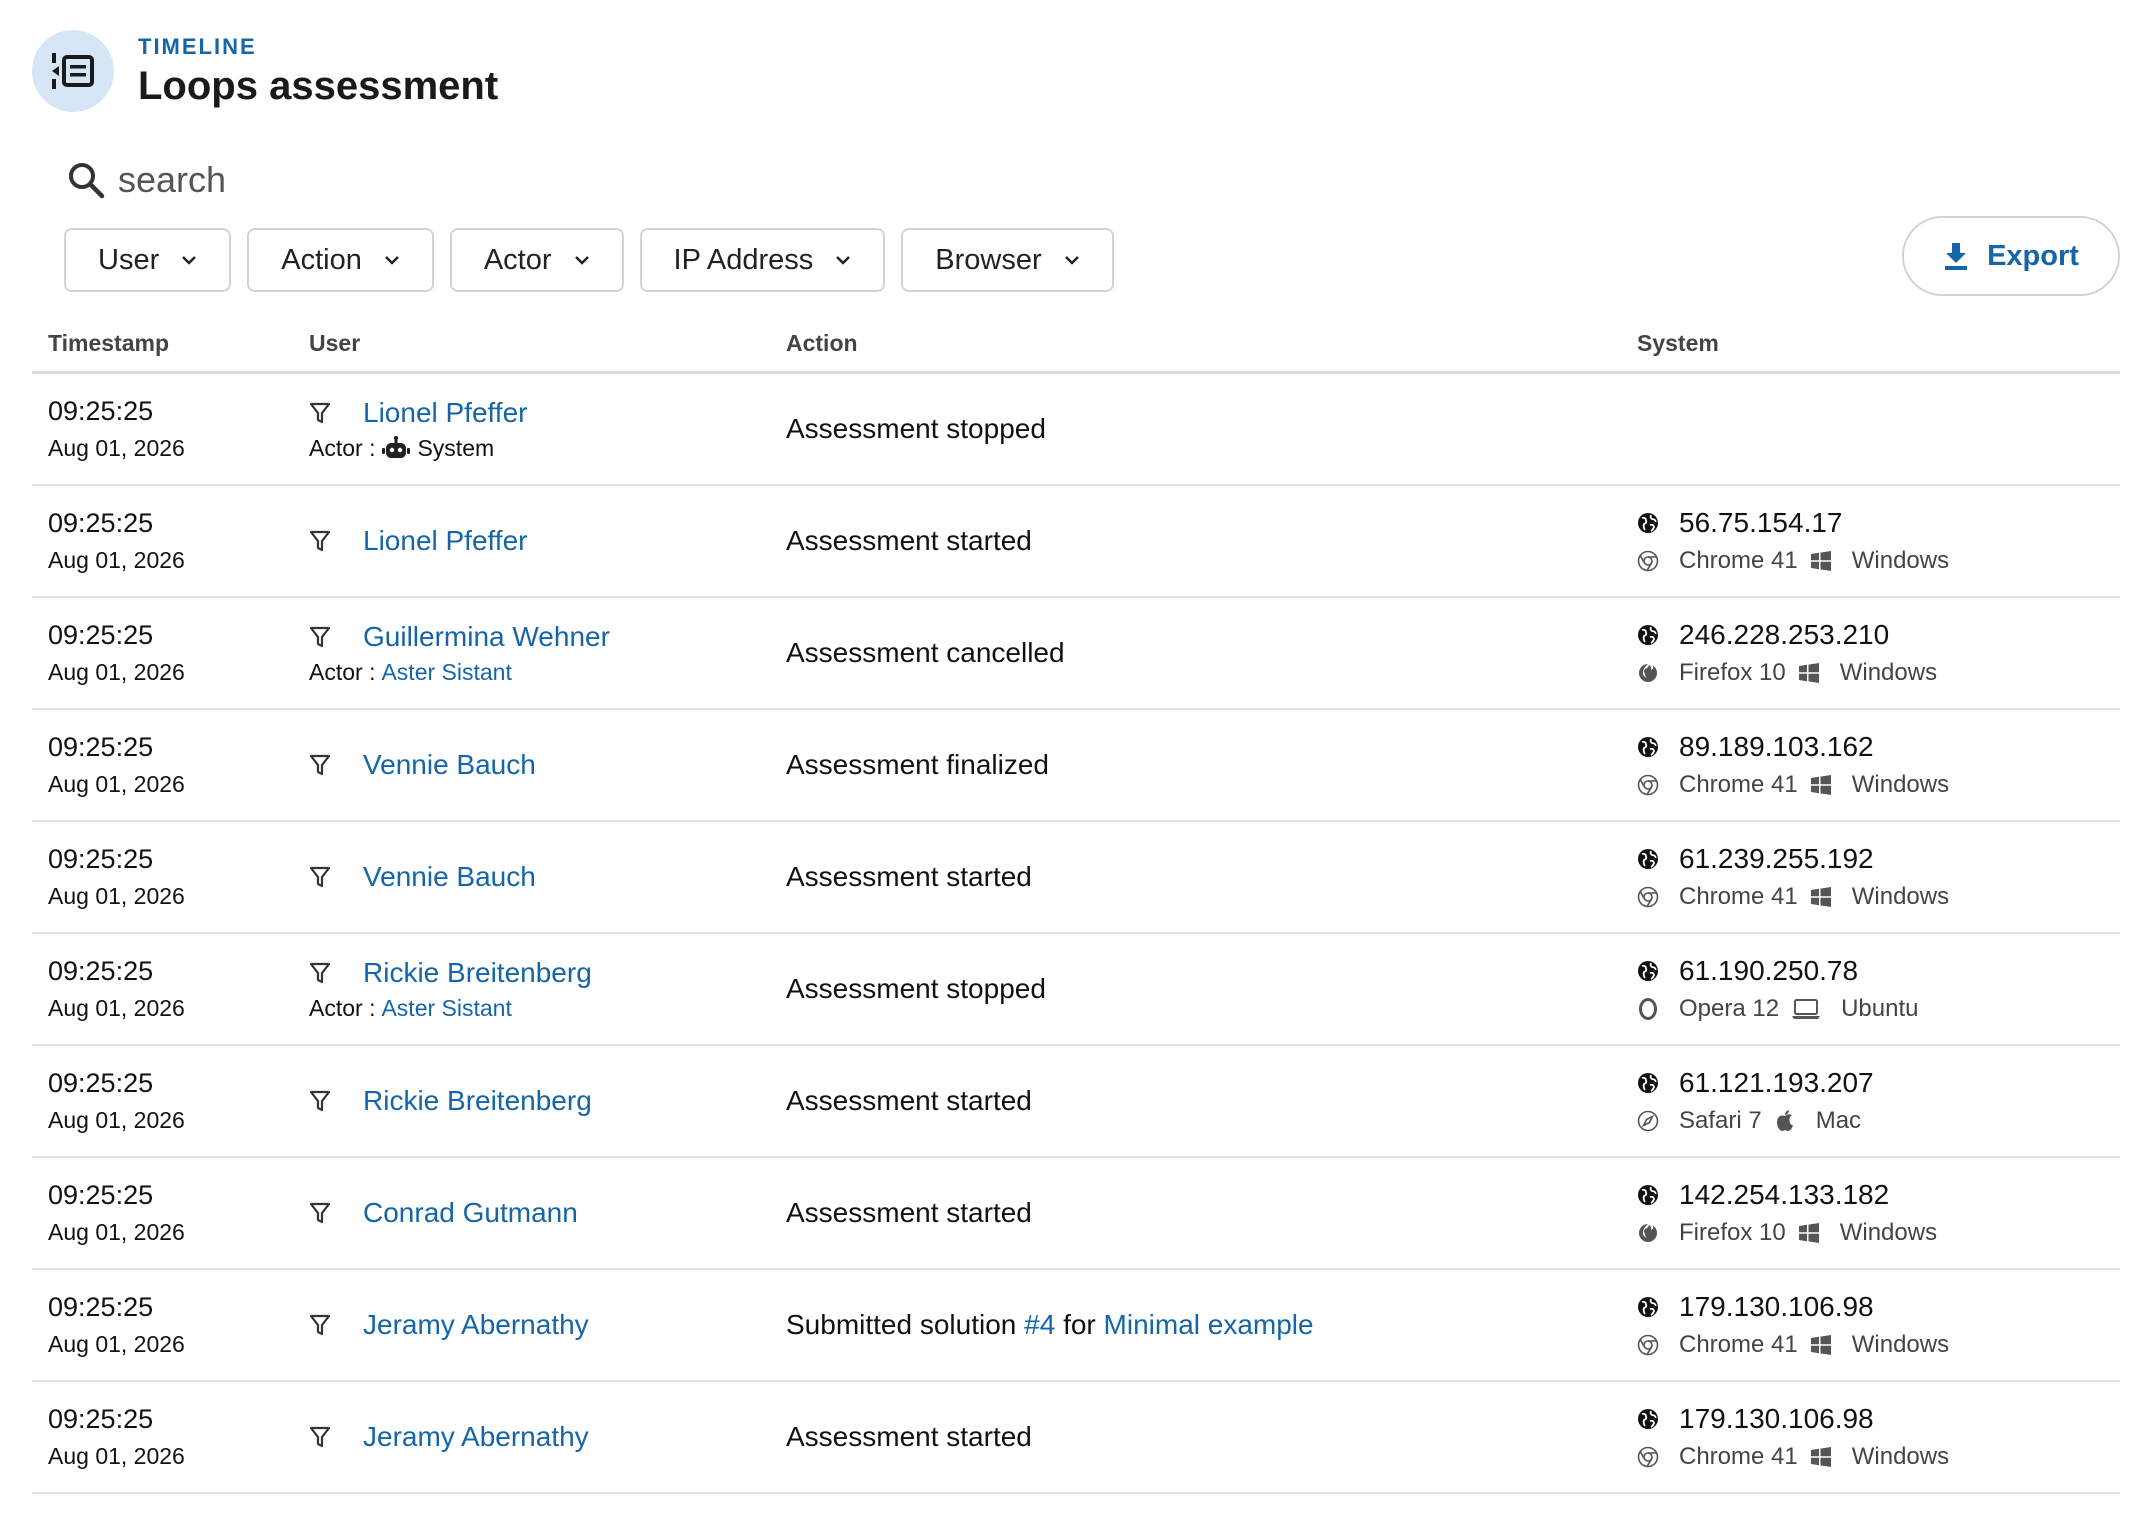 This screenshot has width=2152, height=1532. I want to click on search-input, so click(378, 180).